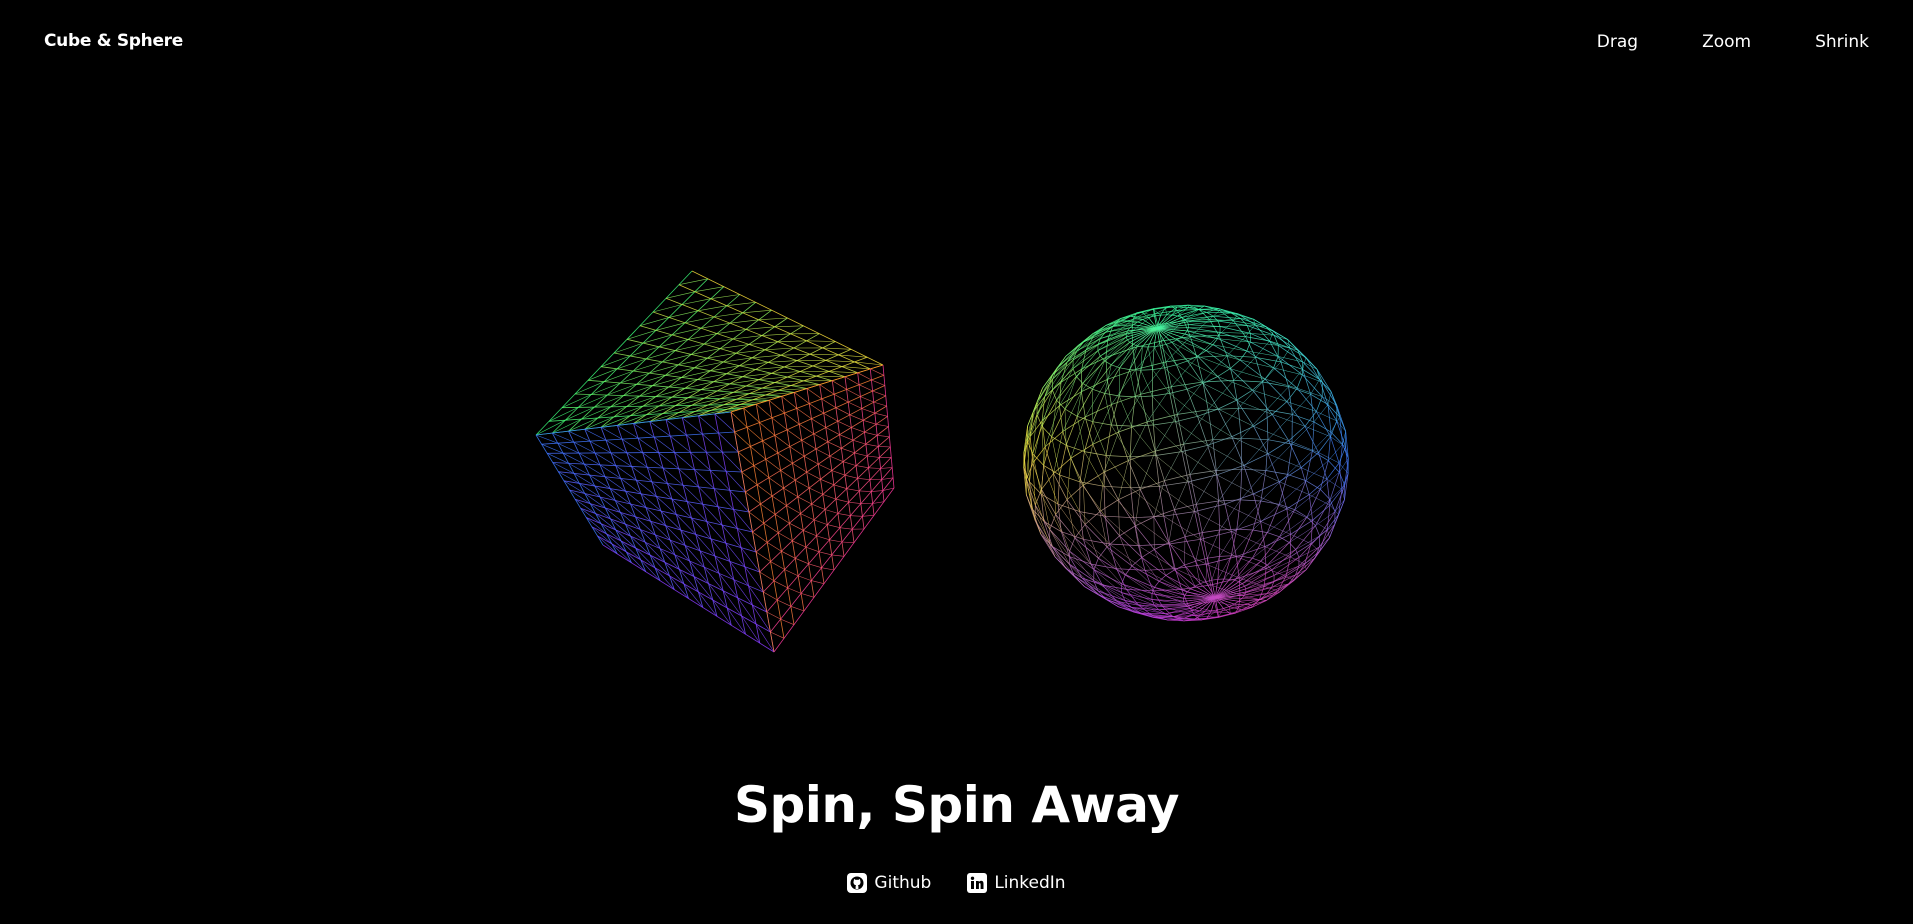 This screenshot has width=1913, height=924. What do you see at coordinates (113, 41) in the screenshot?
I see `brand-logo: Cube & Sphere` at bounding box center [113, 41].